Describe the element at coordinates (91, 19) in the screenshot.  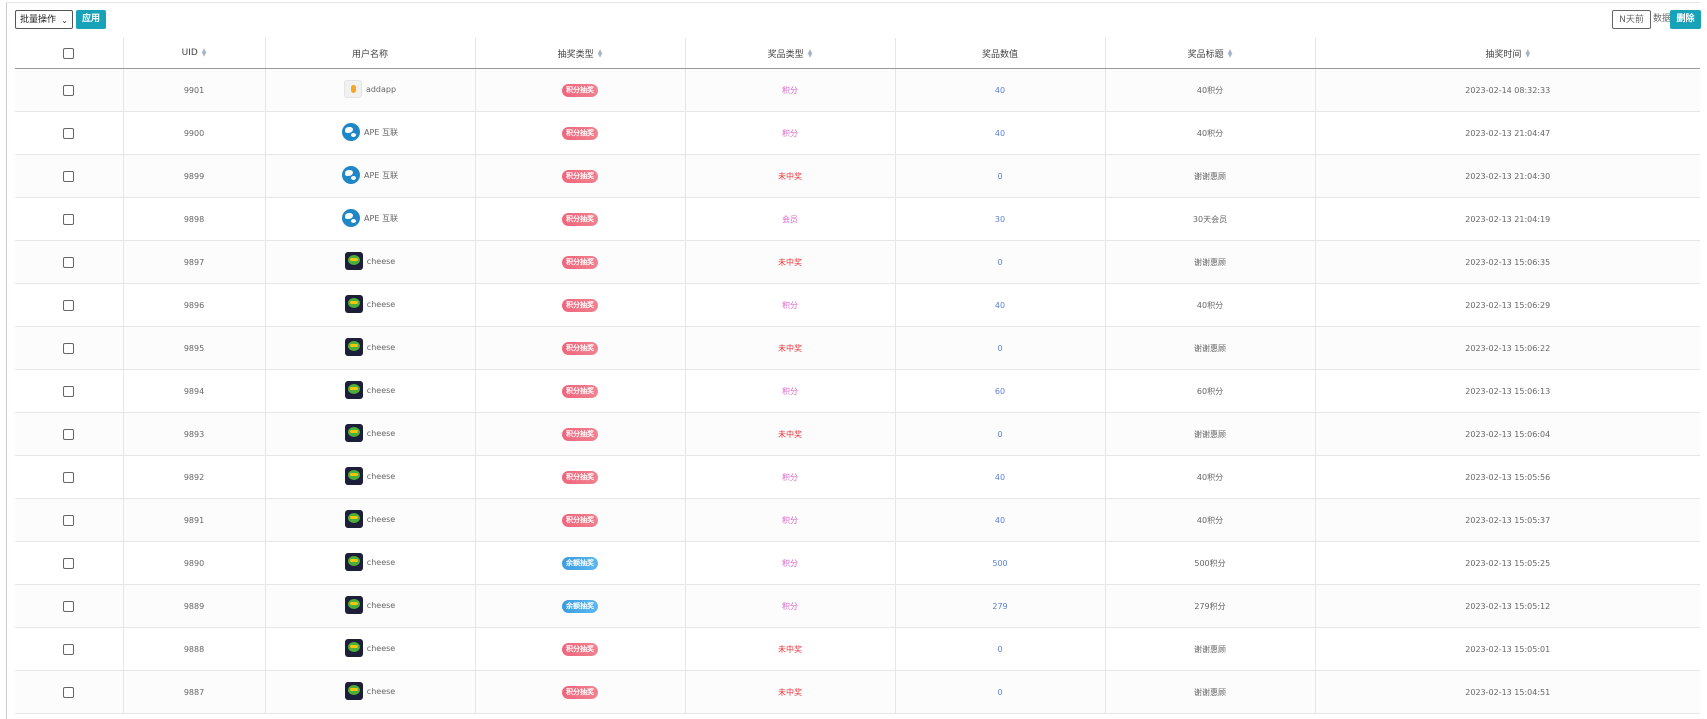
I see `apply-button: 应用` at that location.